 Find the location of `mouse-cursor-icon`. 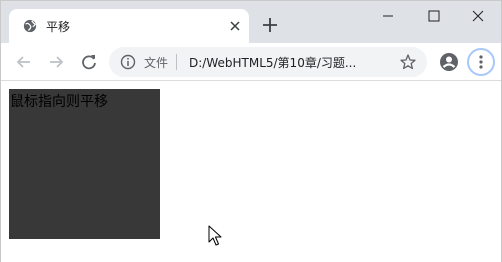

mouse-cursor-icon is located at coordinates (215, 235).